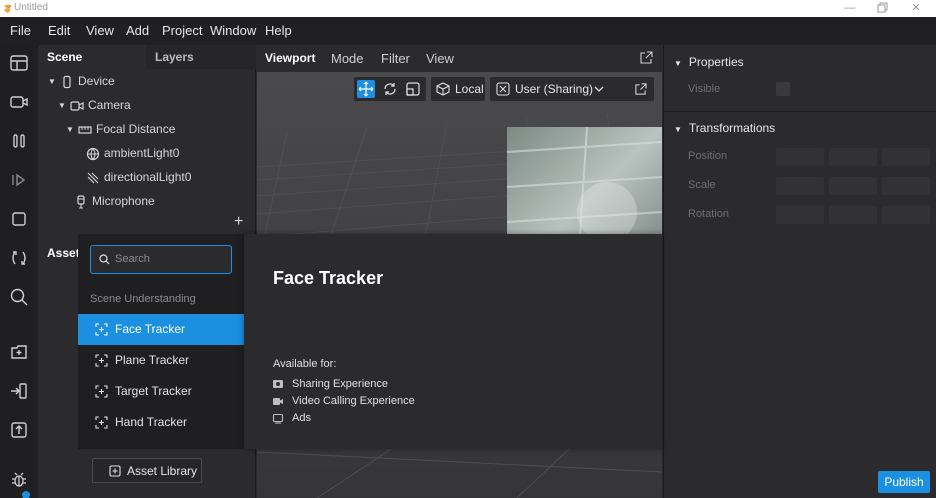  I want to click on menu-help: Help, so click(278, 31).